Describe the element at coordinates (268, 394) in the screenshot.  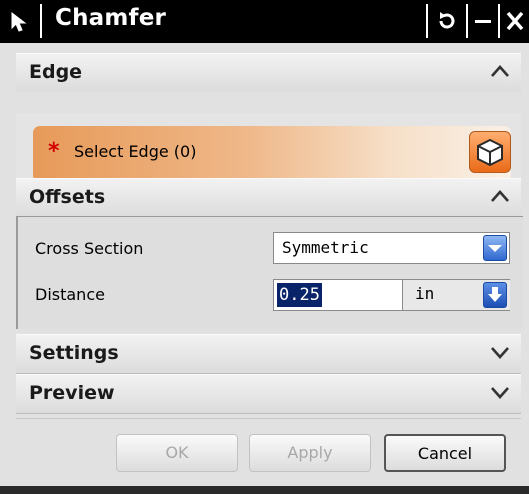
I see `preview-section-header: Preview` at that location.